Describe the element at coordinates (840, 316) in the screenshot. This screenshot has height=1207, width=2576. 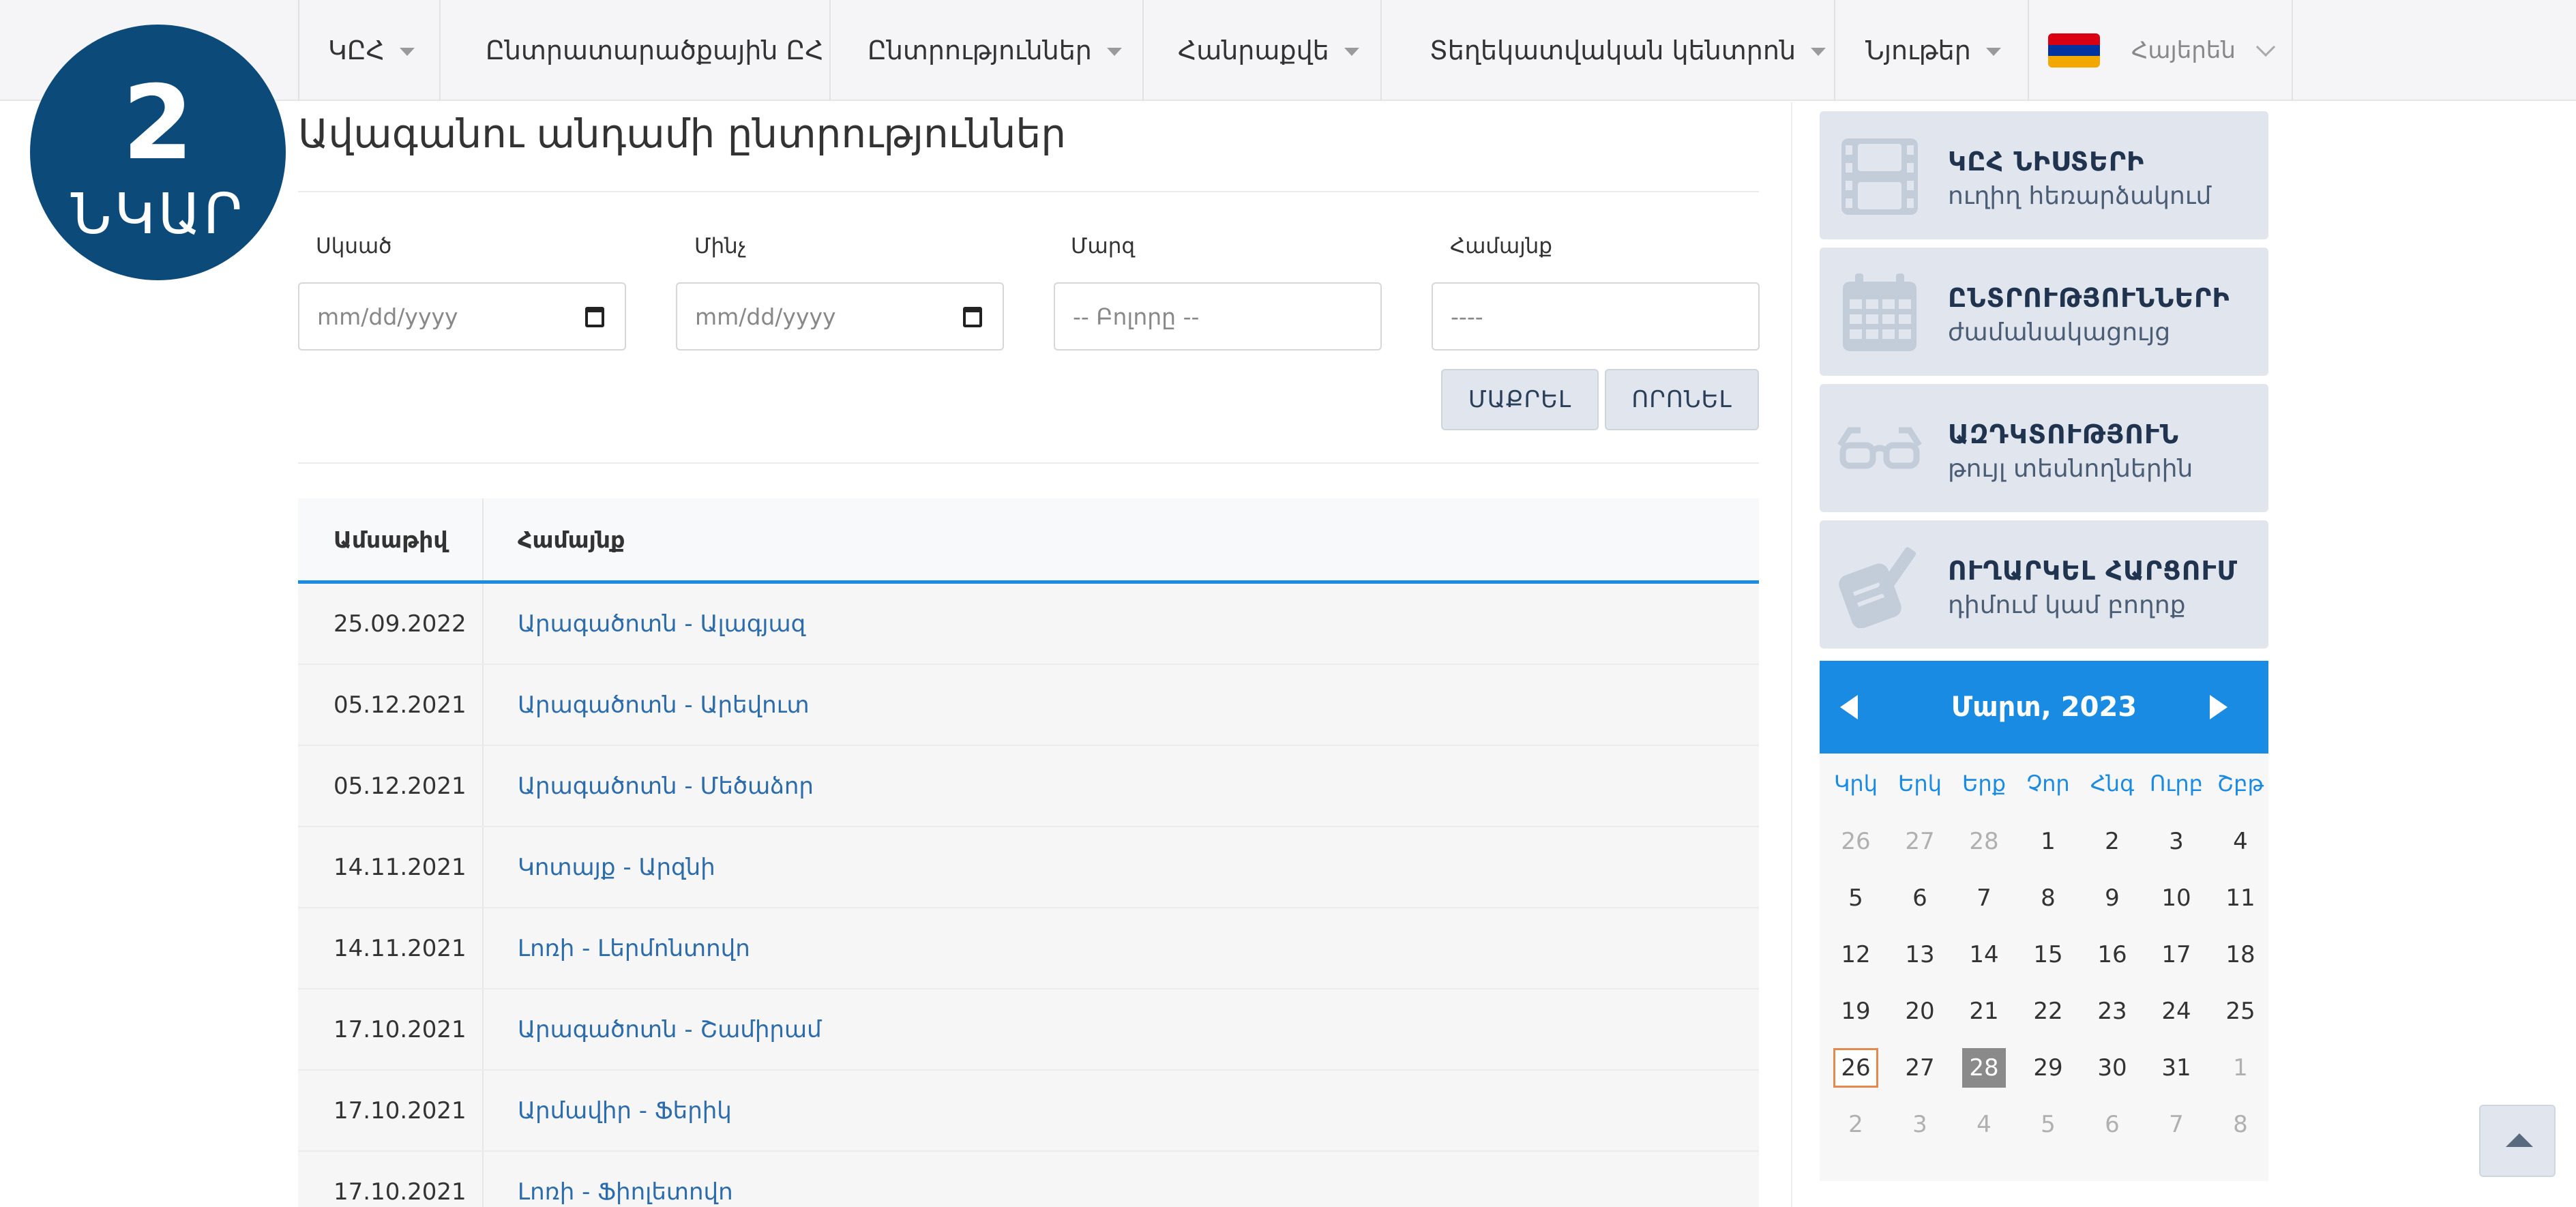
I see `to-date-input: mm/dd/yyyy` at that location.